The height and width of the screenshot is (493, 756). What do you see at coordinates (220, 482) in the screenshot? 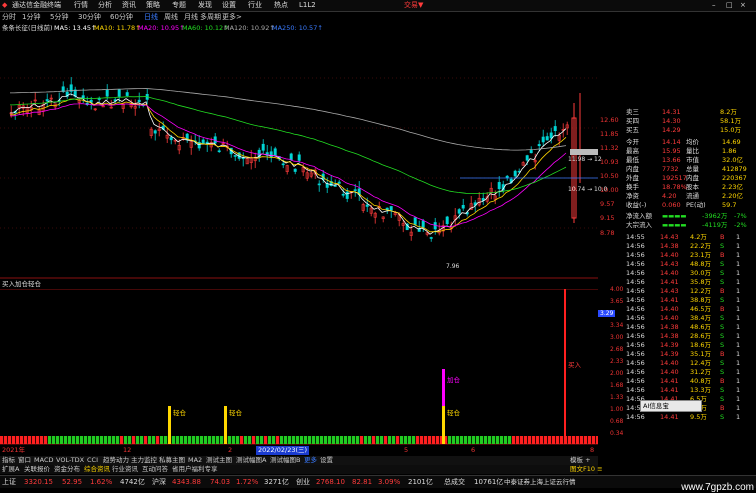
I see `index-change: 74.03` at bounding box center [220, 482].